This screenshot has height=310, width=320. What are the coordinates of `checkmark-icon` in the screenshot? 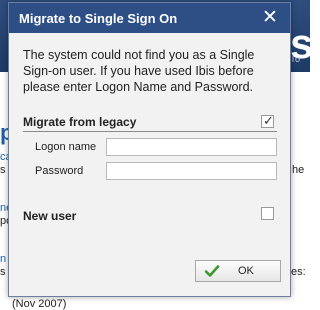 It's located at (212, 271).